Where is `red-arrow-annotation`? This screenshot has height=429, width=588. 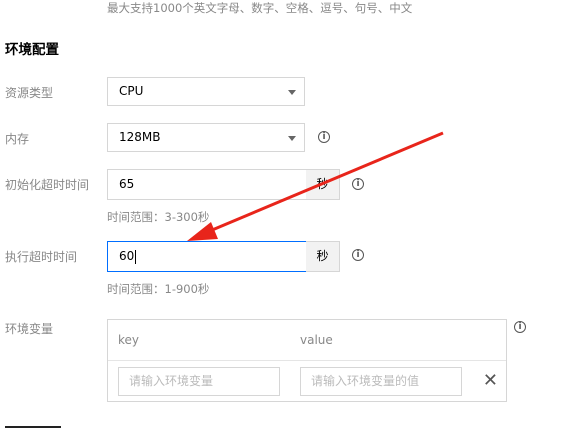
red-arrow-annotation is located at coordinates (315, 186).